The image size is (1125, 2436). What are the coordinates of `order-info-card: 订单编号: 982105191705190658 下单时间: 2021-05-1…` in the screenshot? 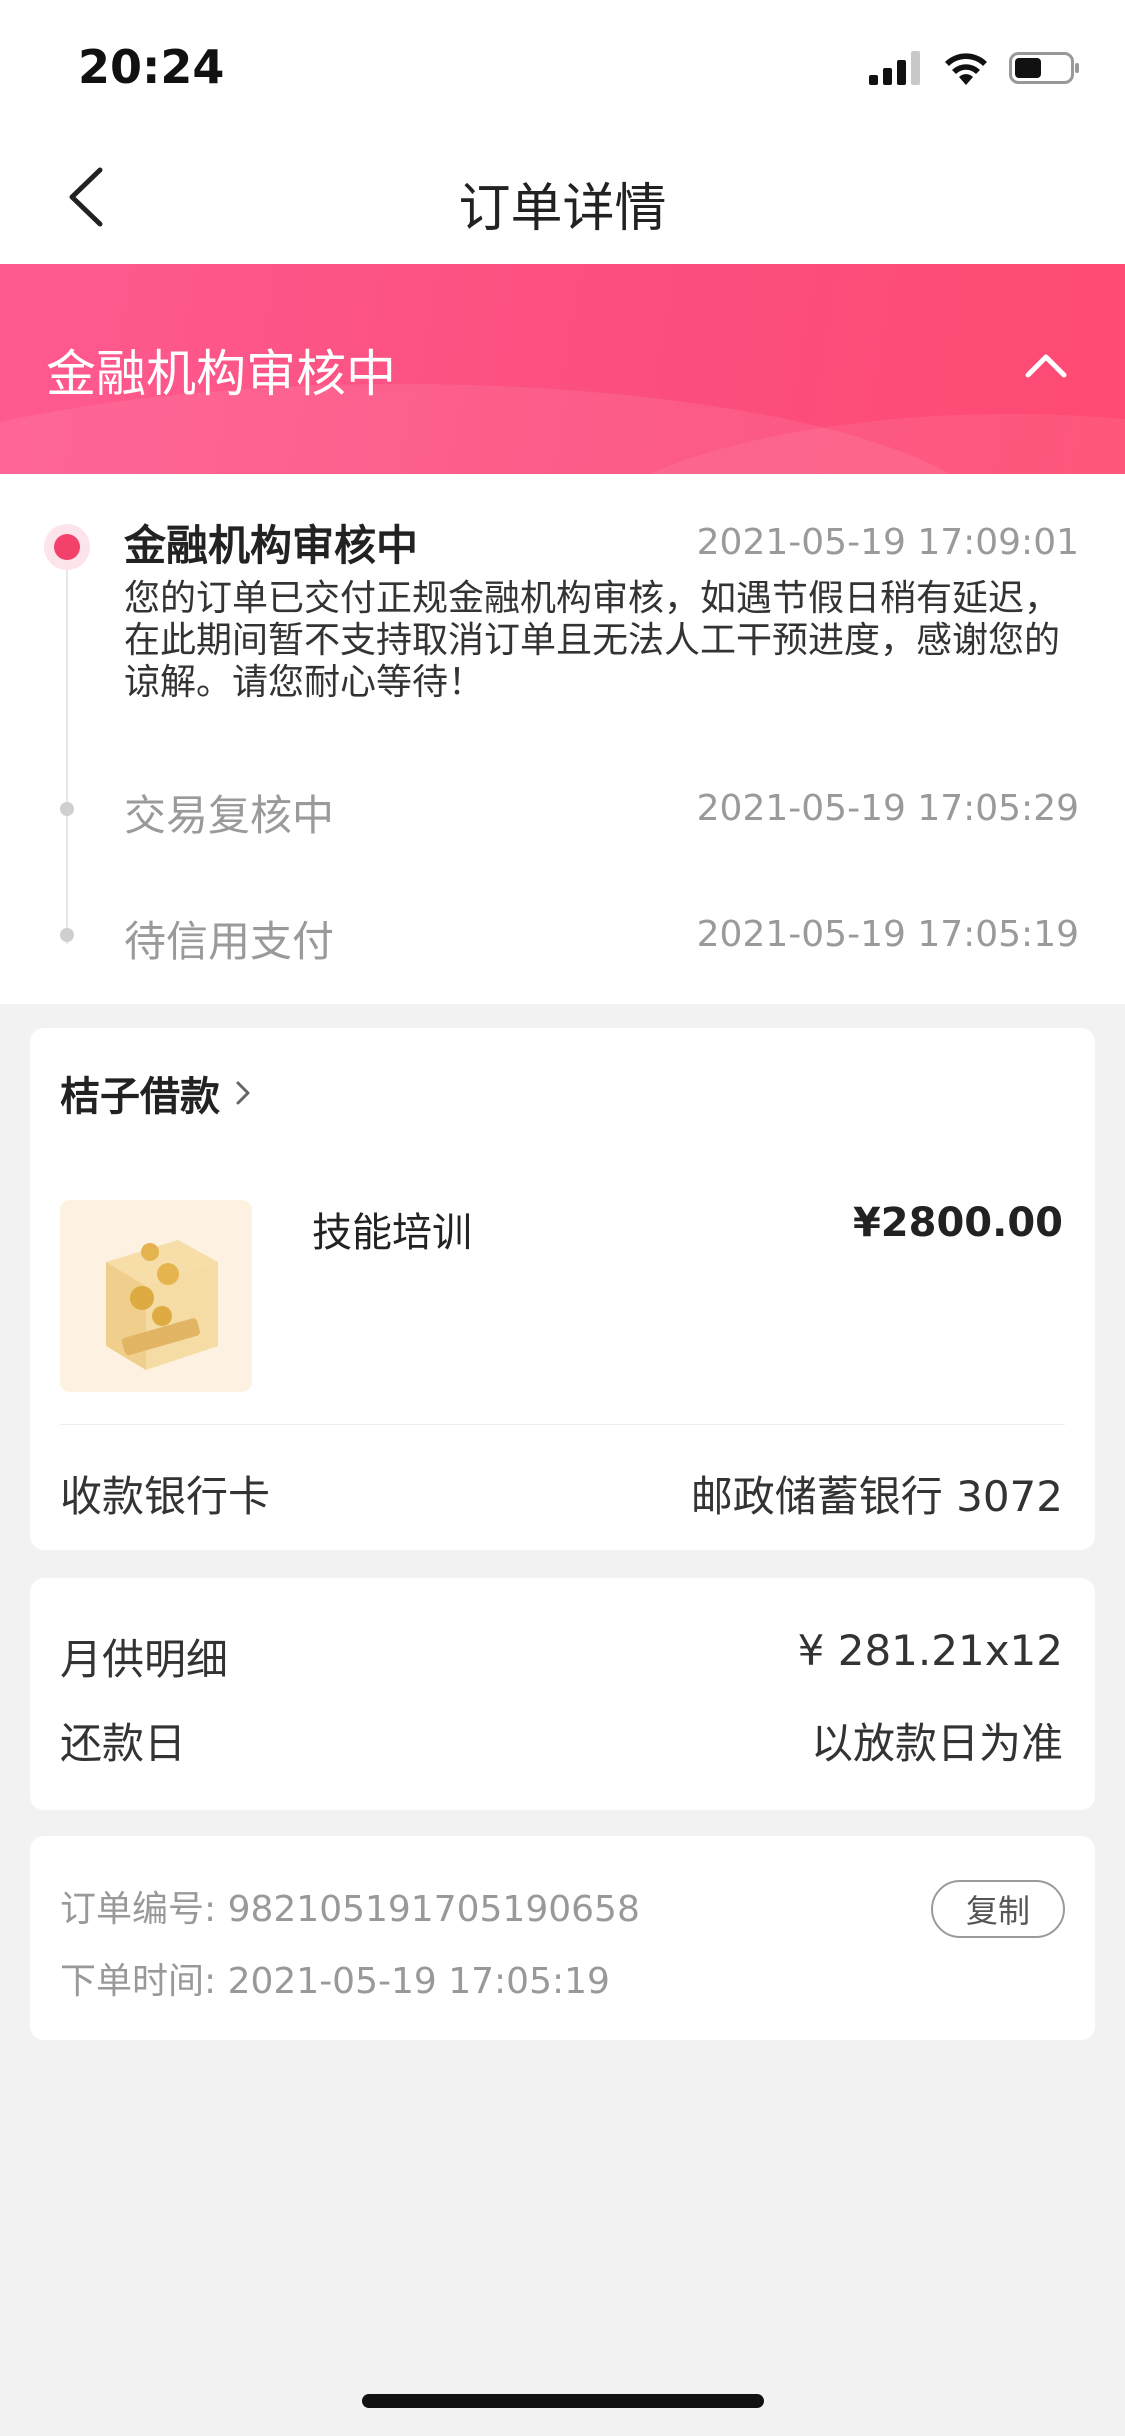 It's located at (562, 1938).